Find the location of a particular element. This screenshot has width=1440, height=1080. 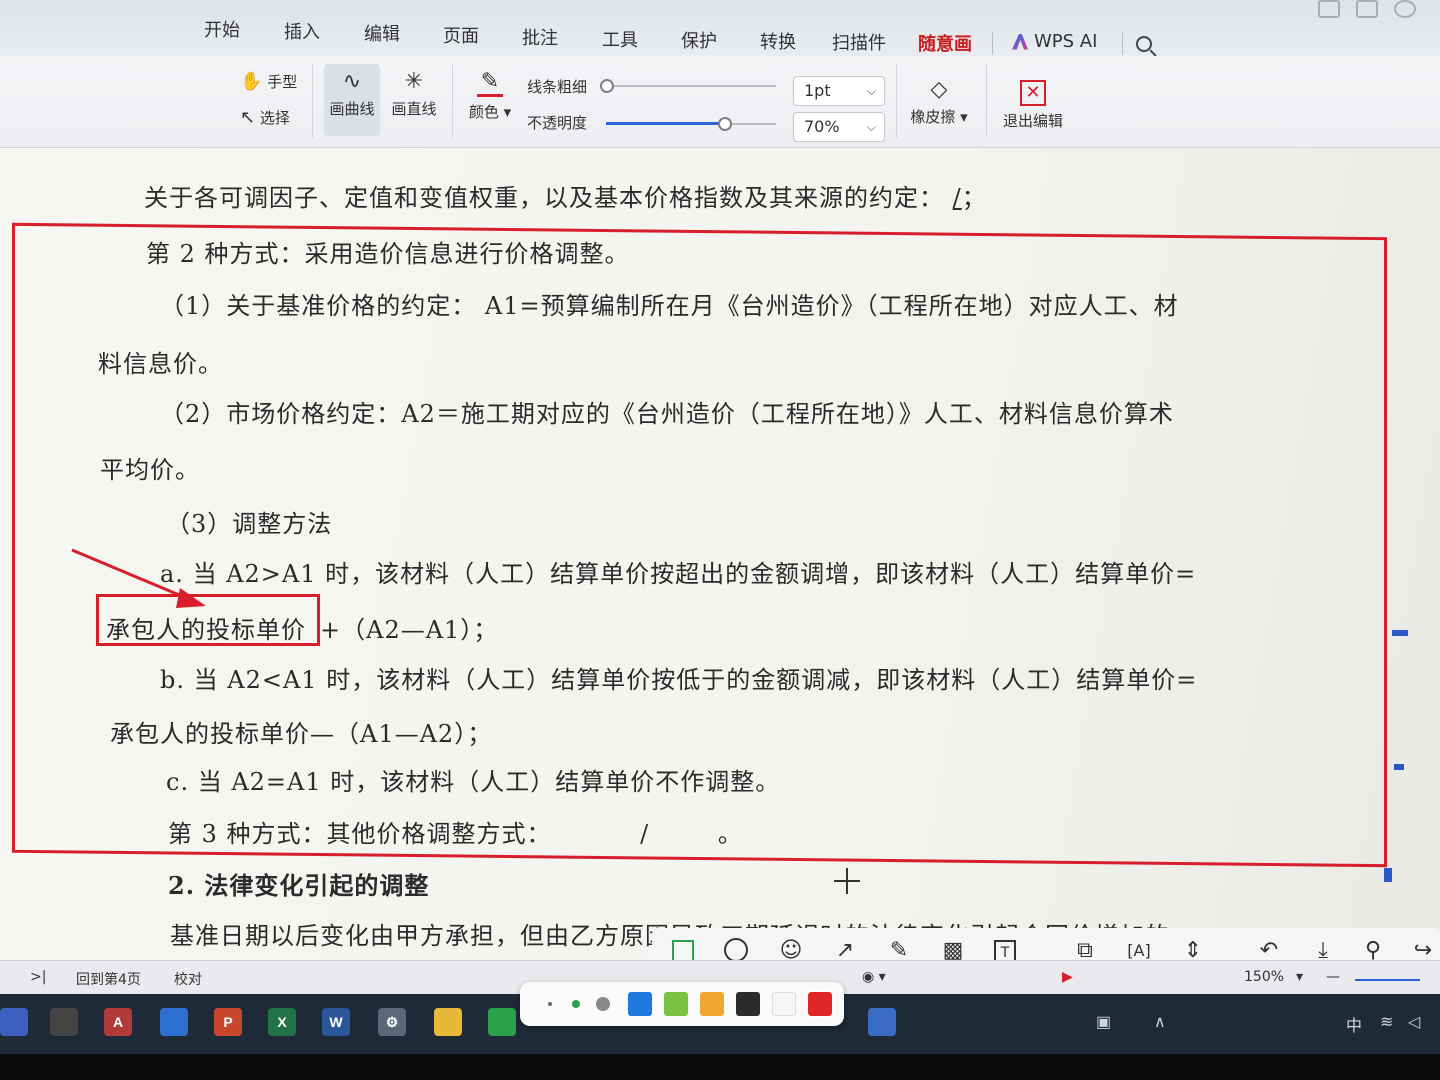

proofread-button: 校对 is located at coordinates (188, 979).